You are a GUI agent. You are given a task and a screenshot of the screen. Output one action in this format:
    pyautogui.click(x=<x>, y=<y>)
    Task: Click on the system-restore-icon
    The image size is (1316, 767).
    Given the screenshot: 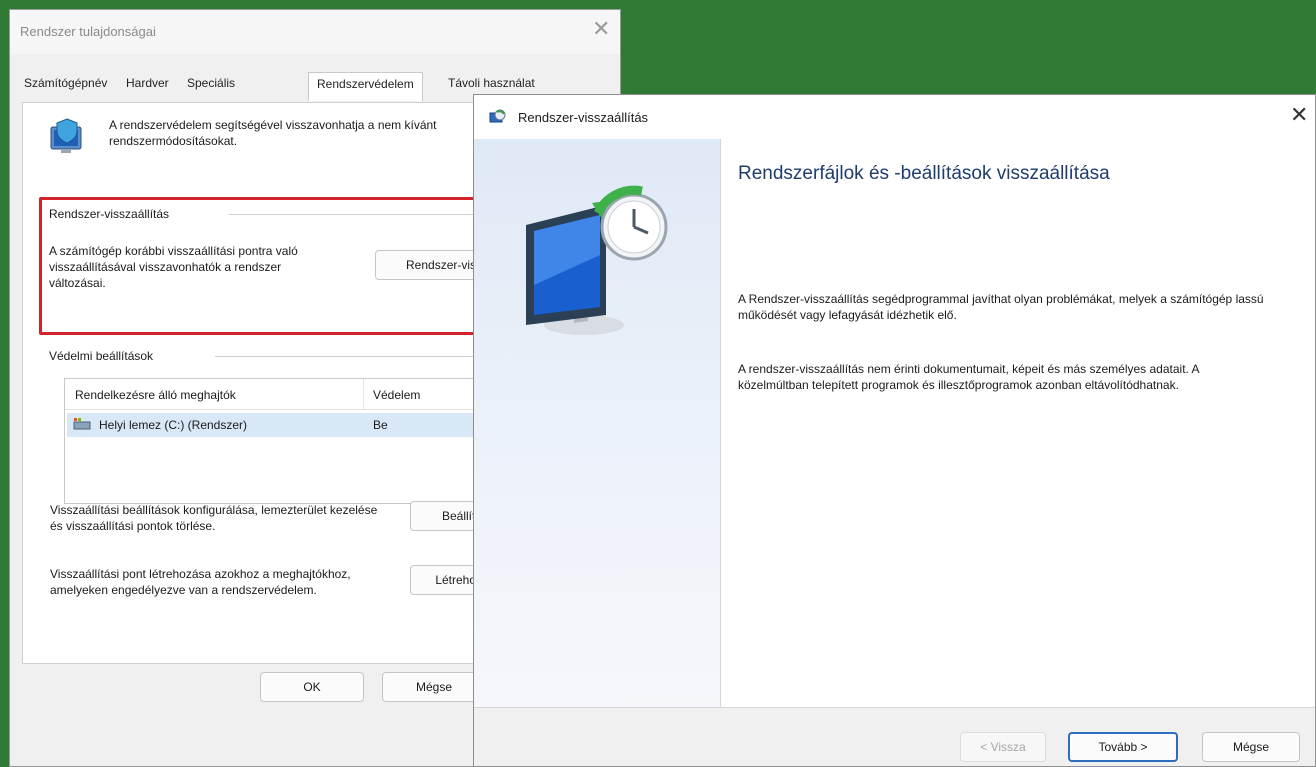 What is the action you would take?
    pyautogui.click(x=497, y=116)
    